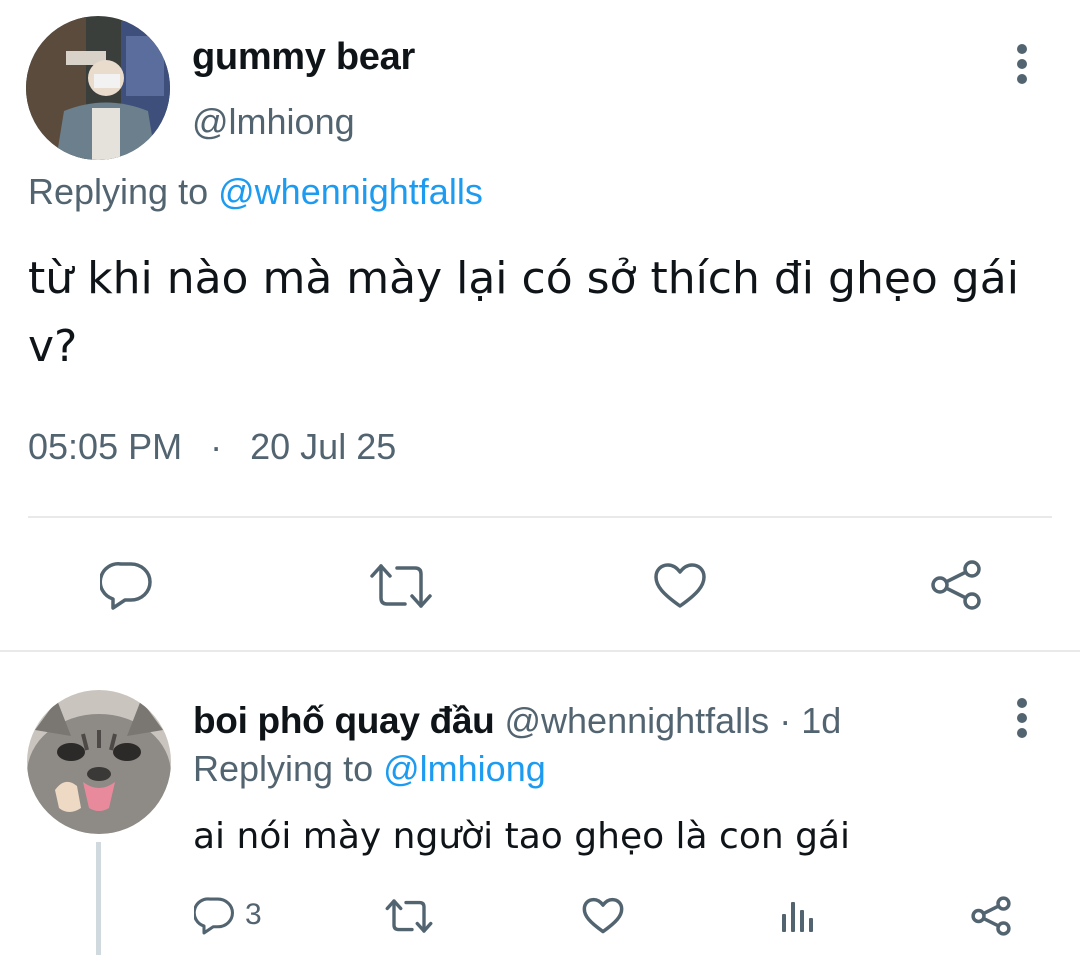 This screenshot has height=955, width=1080. What do you see at coordinates (522, 836) in the screenshot?
I see `reply-tweet-text: ai nói mày người tao ghẹo là con gái` at bounding box center [522, 836].